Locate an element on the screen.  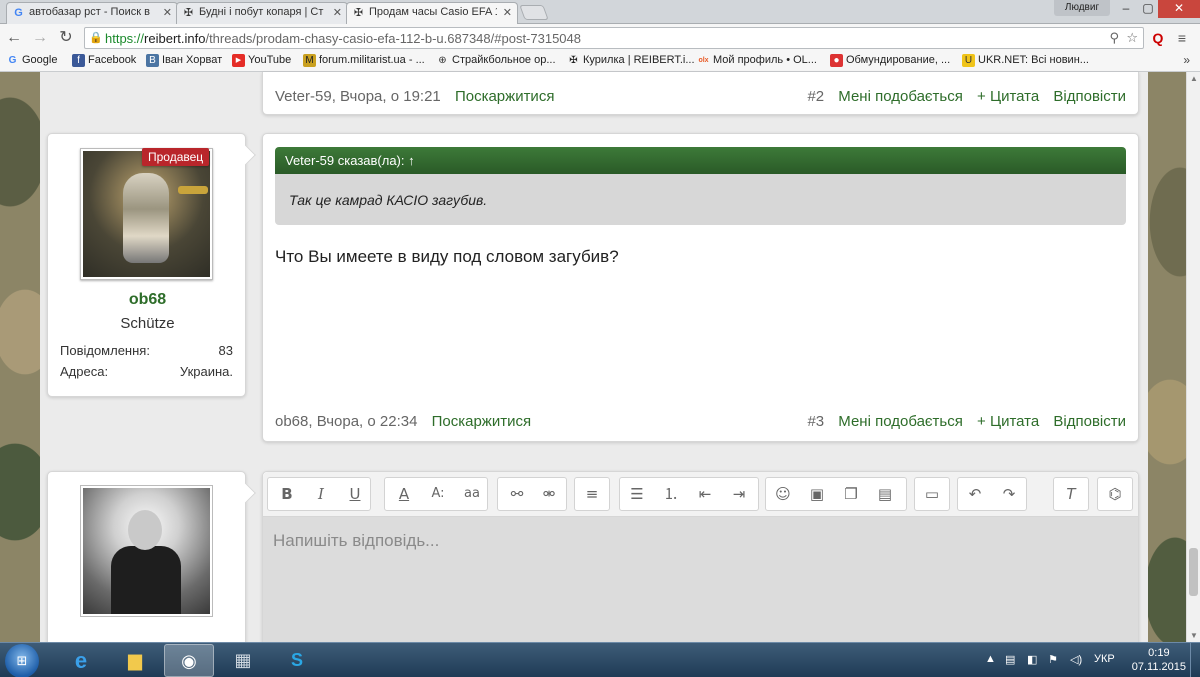
language-indicator: УКР is located at coordinates (1104, 659).